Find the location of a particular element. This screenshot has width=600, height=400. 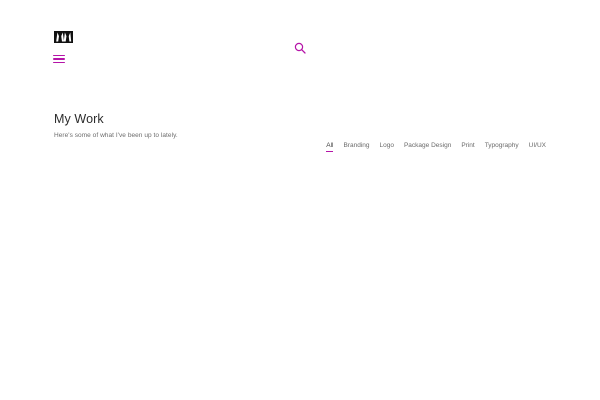

filter-print: Print is located at coordinates (467, 147).